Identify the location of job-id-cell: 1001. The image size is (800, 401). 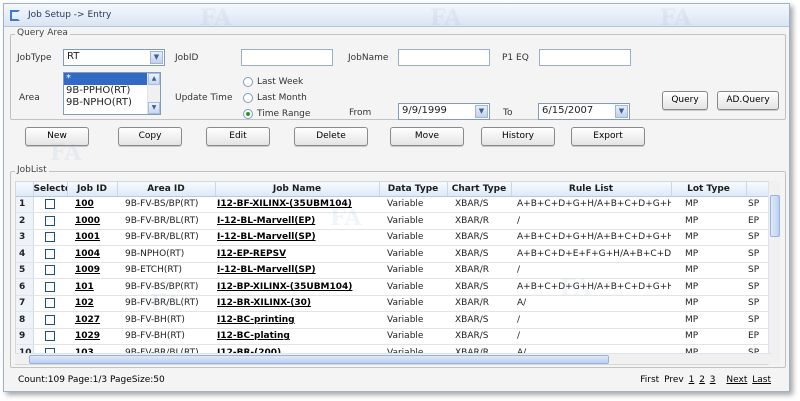
(92, 237).